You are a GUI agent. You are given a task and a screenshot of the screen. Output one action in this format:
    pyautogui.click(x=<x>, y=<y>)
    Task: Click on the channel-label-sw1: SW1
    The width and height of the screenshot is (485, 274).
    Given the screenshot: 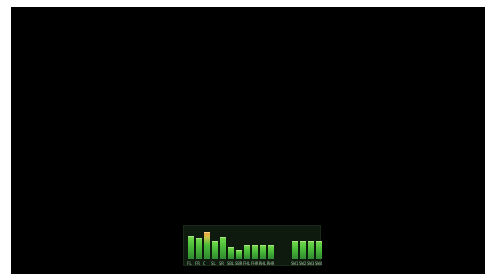 What is the action you would take?
    pyautogui.click(x=295, y=263)
    